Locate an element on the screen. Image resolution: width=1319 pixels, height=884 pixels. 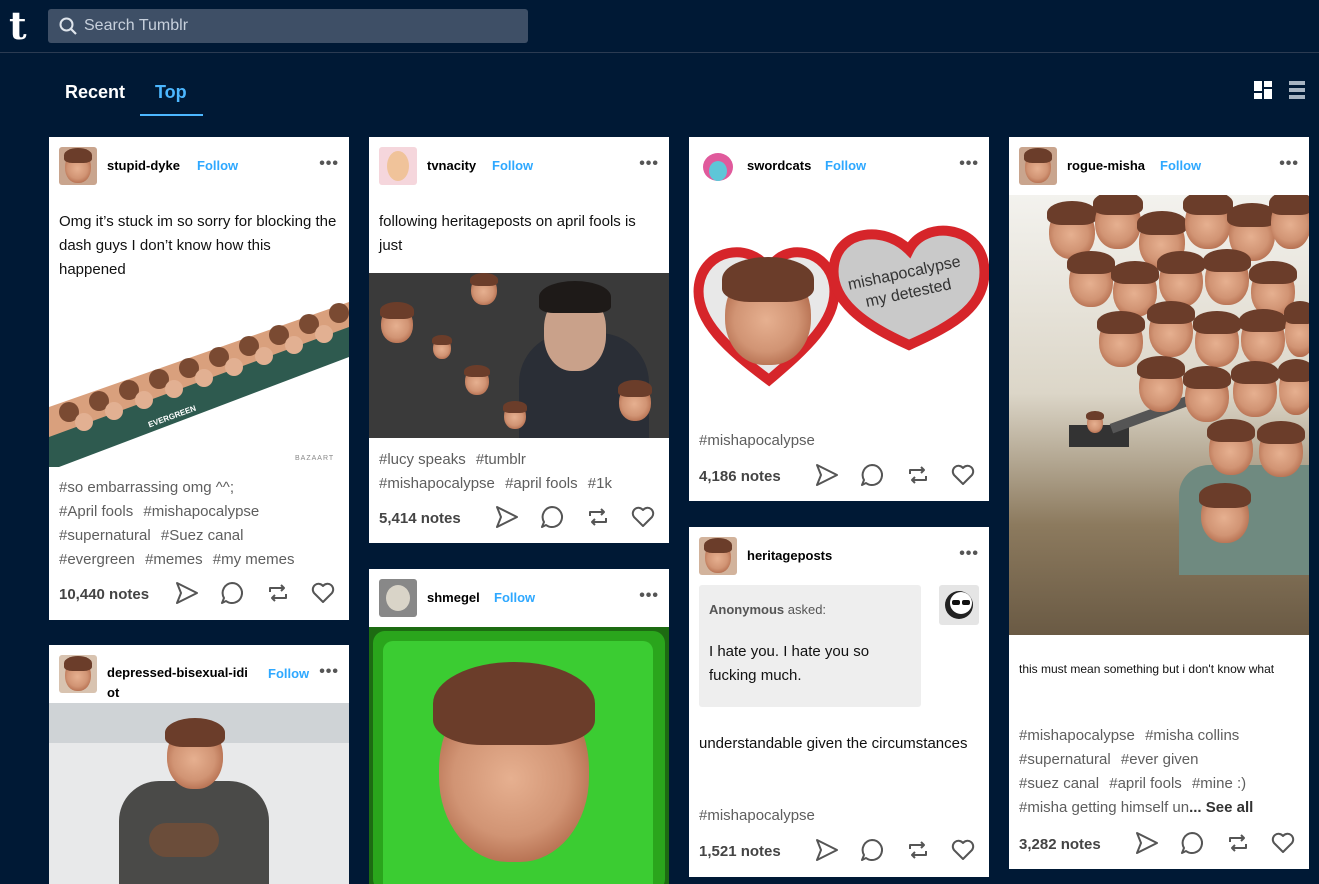
tag: #tumblr is located at coordinates (501, 459).